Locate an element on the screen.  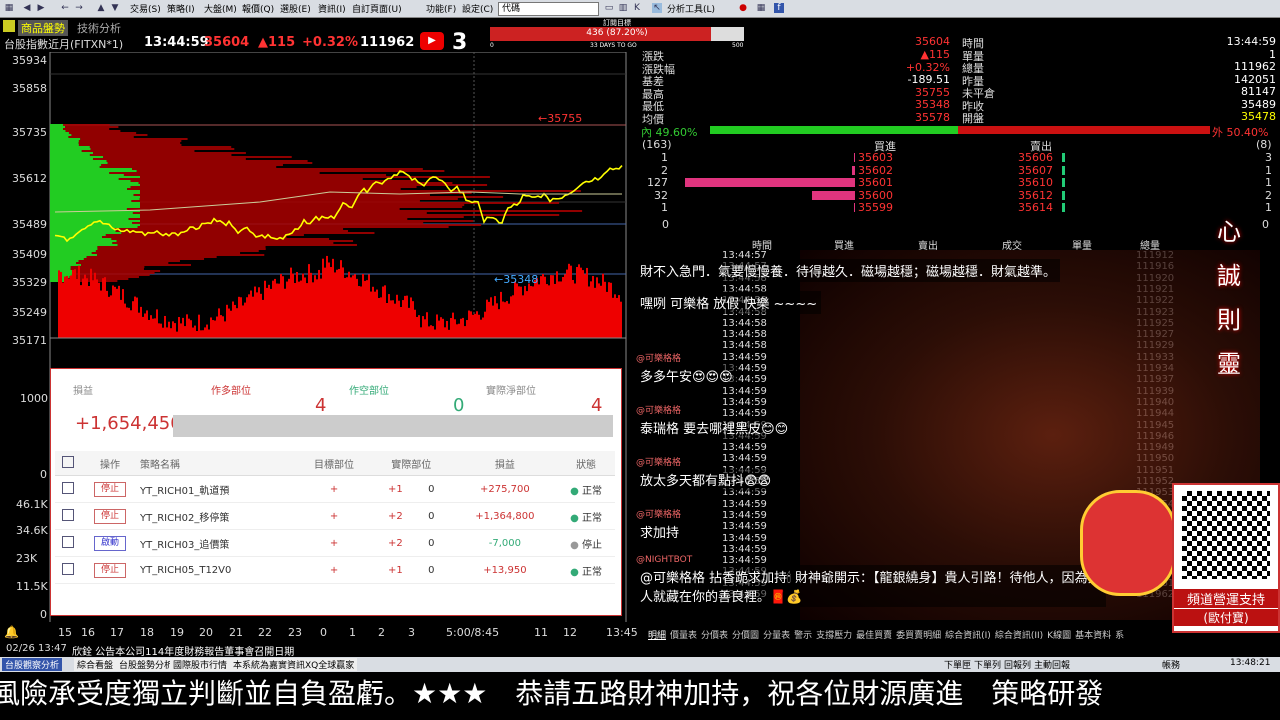
price-tick: 35489 is located at coordinates (29, 224).